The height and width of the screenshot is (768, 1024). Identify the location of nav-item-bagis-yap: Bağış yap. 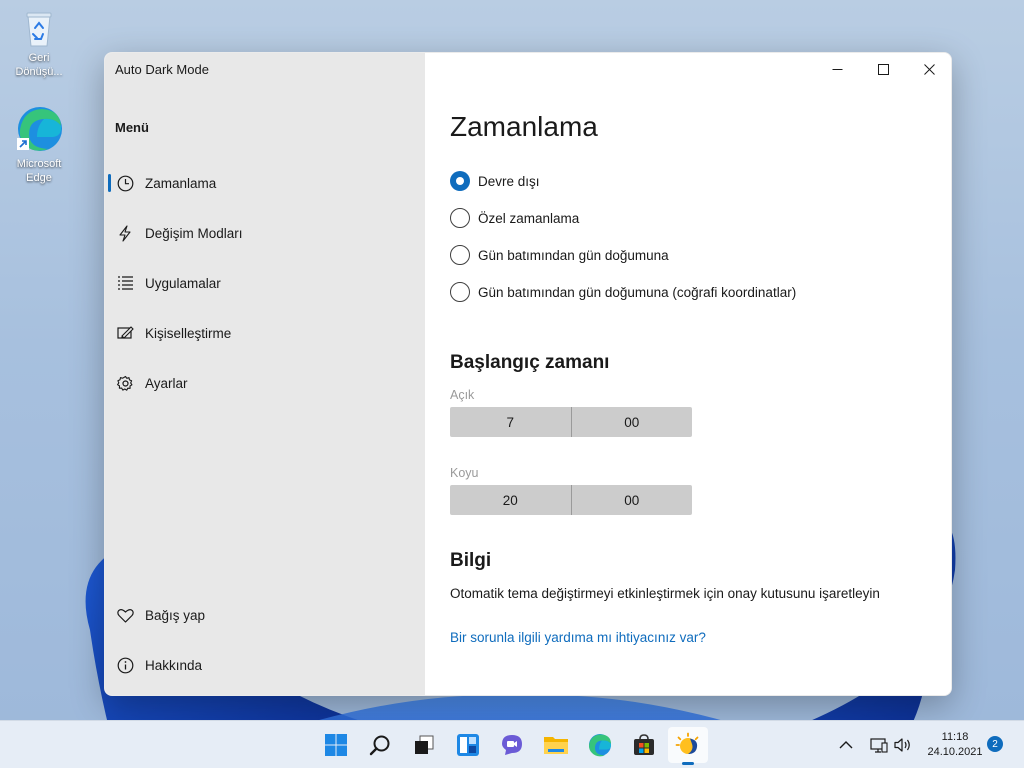
(265, 615).